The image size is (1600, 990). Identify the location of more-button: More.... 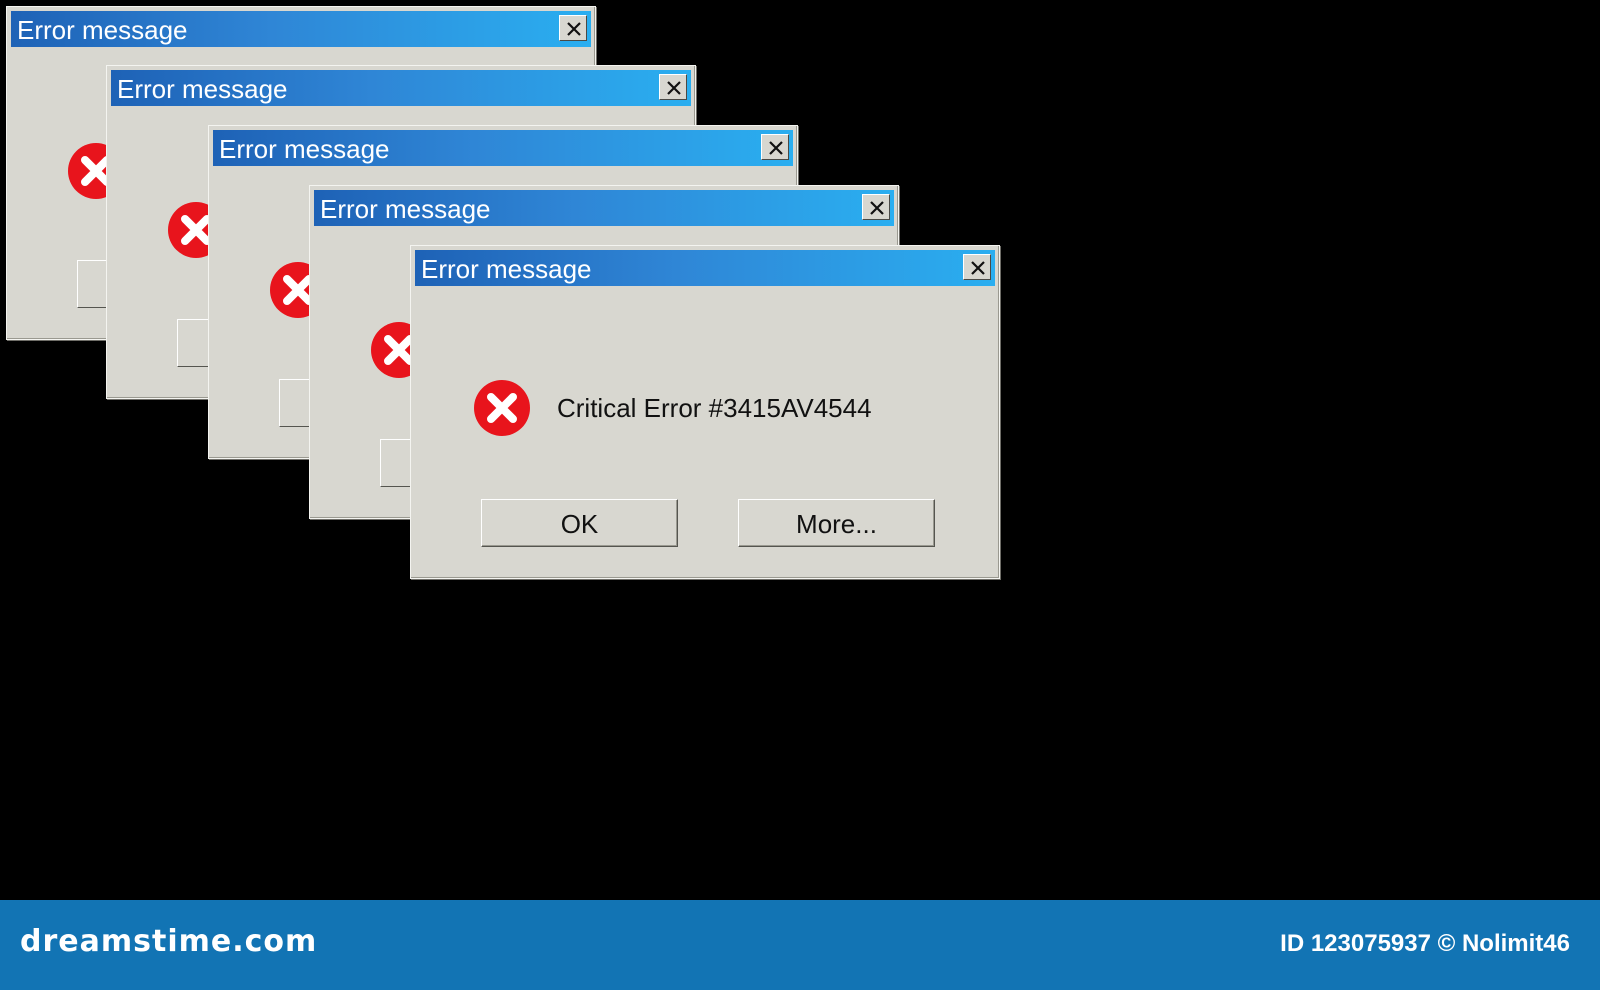
(836, 523).